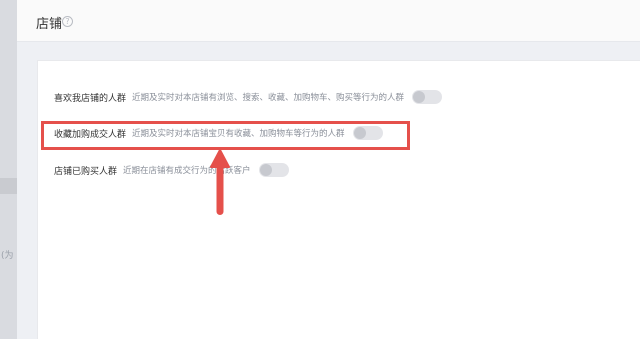 Image resolution: width=640 pixels, height=339 pixels. I want to click on crowd-row-collect-cart-buyers: 收藏加购成交人群 近期及实时对本店铺宝贝有收藏、加购物车等行为的人群, so click(218, 133).